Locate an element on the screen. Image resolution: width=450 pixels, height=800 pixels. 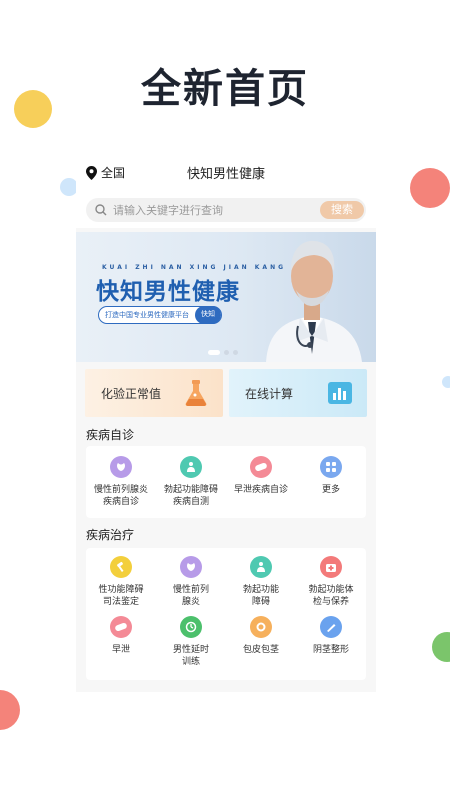
treat-ed: 勃起功能 障碍 is located at coordinates (261, 582).